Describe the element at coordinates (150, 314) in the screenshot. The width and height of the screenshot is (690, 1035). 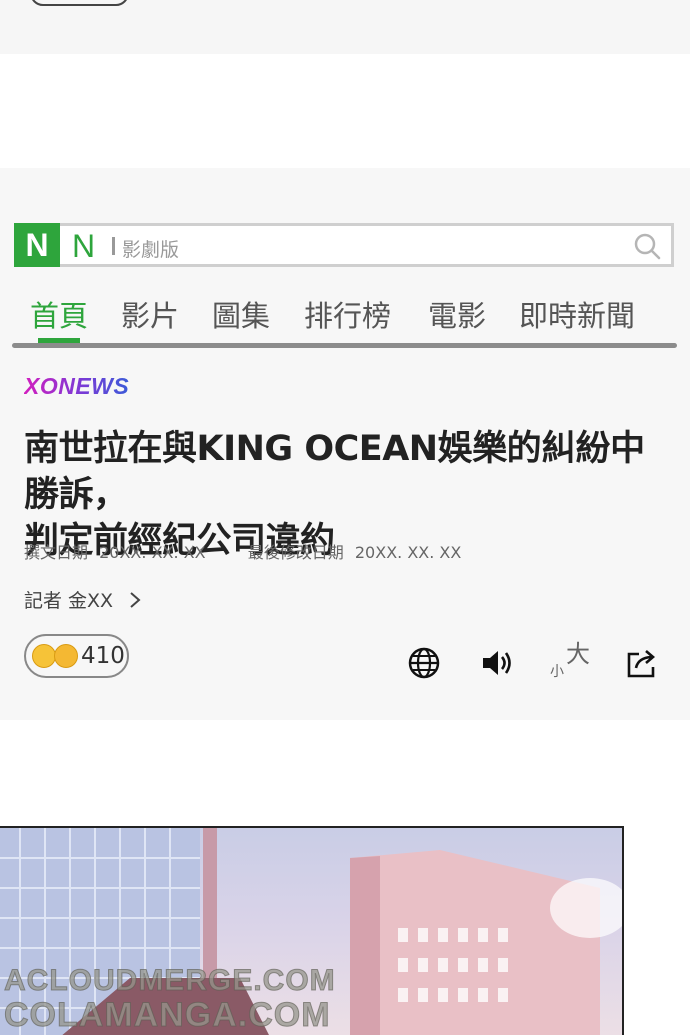
I see `tab-videos: 影片` at that location.